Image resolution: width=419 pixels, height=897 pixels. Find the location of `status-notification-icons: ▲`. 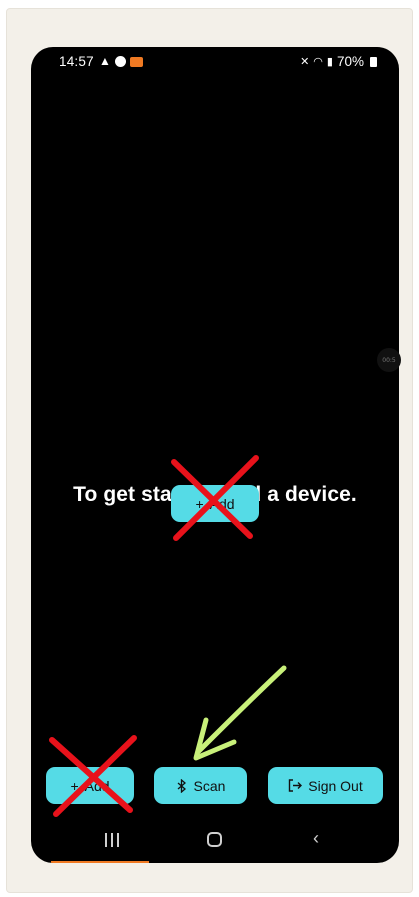

status-notification-icons: ▲ is located at coordinates (121, 61).